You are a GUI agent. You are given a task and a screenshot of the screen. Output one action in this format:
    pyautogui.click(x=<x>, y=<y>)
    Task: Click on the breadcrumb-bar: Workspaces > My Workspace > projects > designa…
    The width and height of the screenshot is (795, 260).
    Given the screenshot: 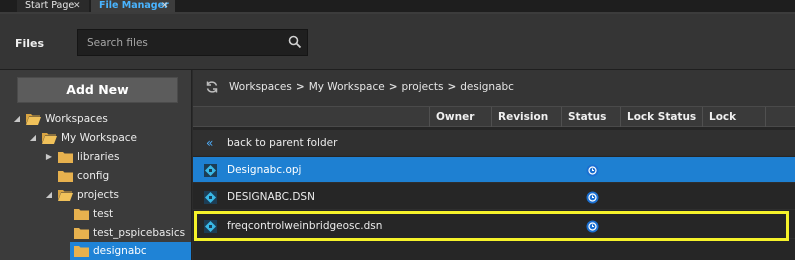 What is the action you would take?
    pyautogui.click(x=494, y=88)
    